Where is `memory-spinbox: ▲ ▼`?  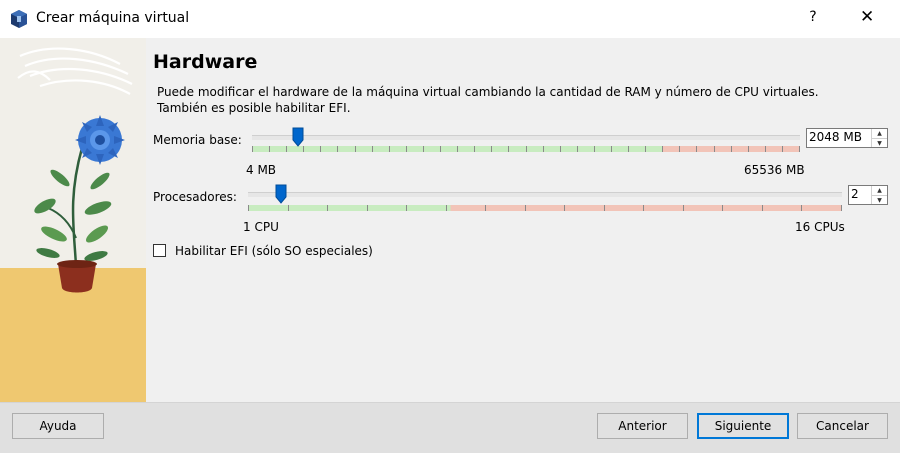
memory-spinbox: ▲ ▼ is located at coordinates (847, 138).